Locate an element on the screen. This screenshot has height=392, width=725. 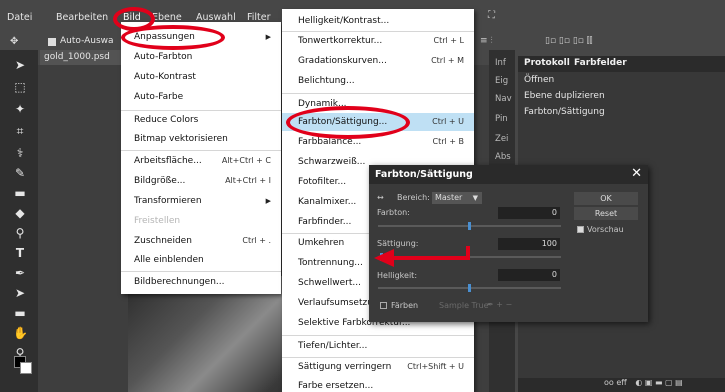
menu-item-saettigung-verringern: Sättigung verringern Ctrl+Shift + U is located at coordinates (378, 367).